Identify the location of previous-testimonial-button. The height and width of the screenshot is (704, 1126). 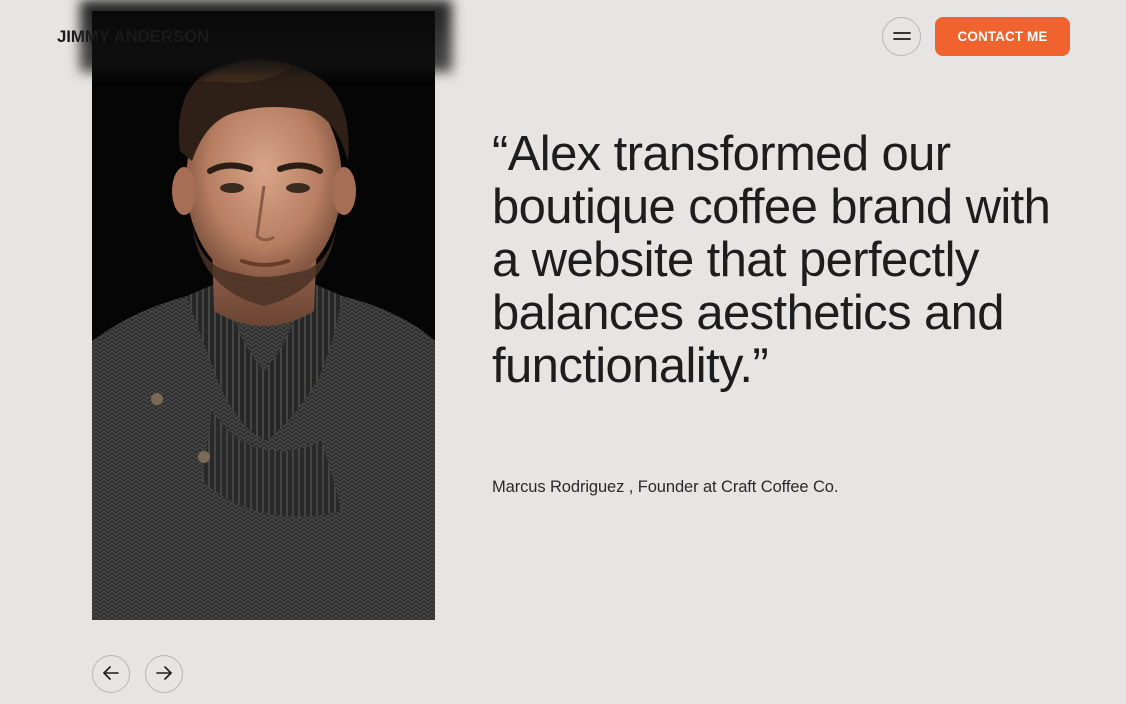
(111, 674).